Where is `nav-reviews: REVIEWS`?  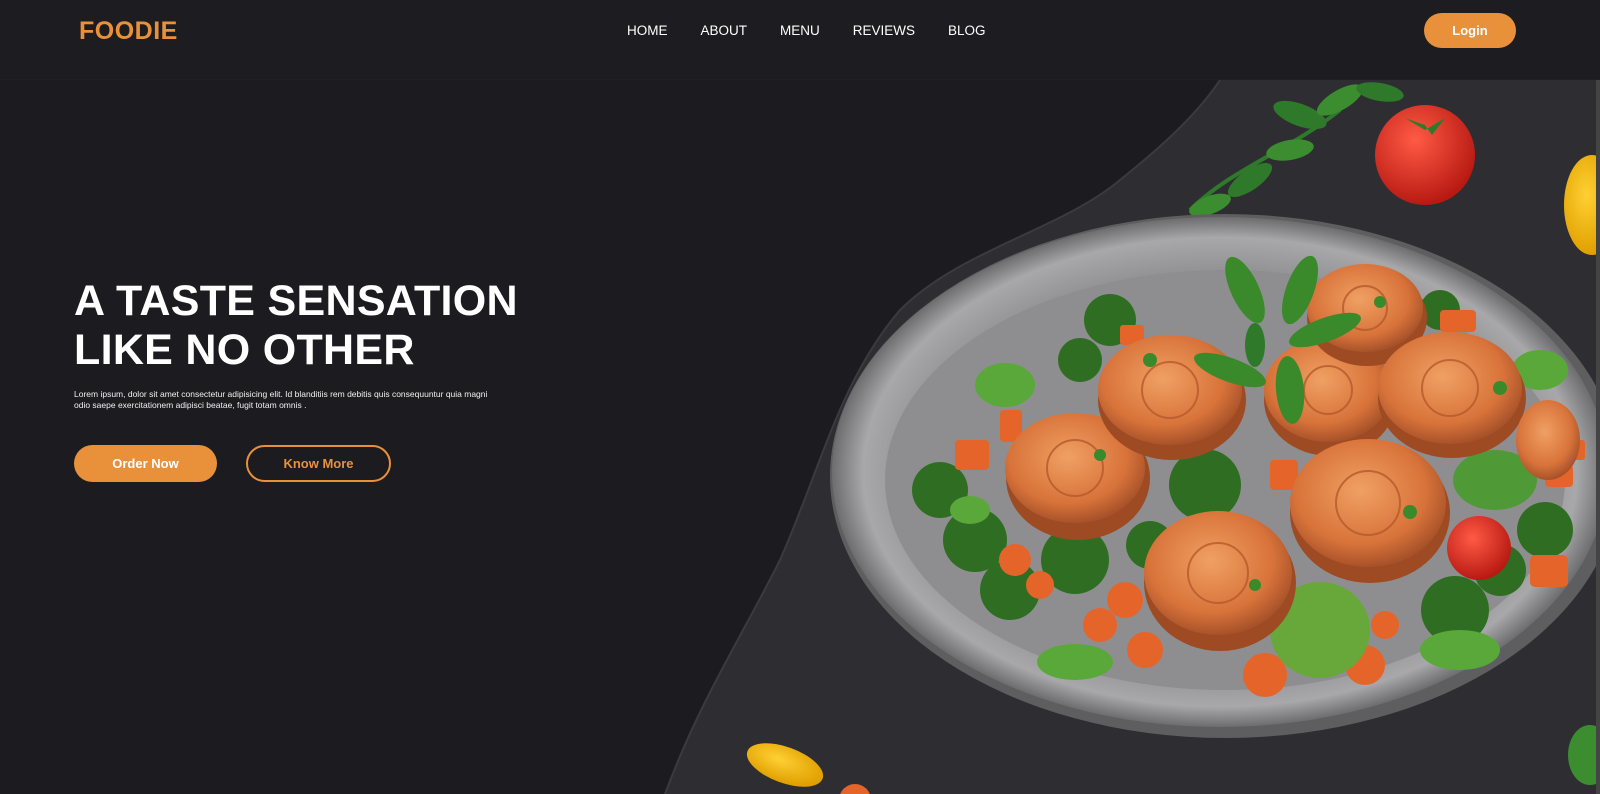
nav-reviews: REVIEWS is located at coordinates (884, 30).